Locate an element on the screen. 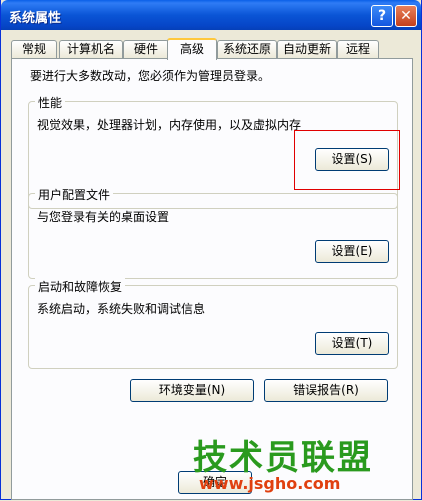  tab-strip: 常规 计算机名 硬件 高级 系统还原 自动更新 远程 is located at coordinates (212, 49).